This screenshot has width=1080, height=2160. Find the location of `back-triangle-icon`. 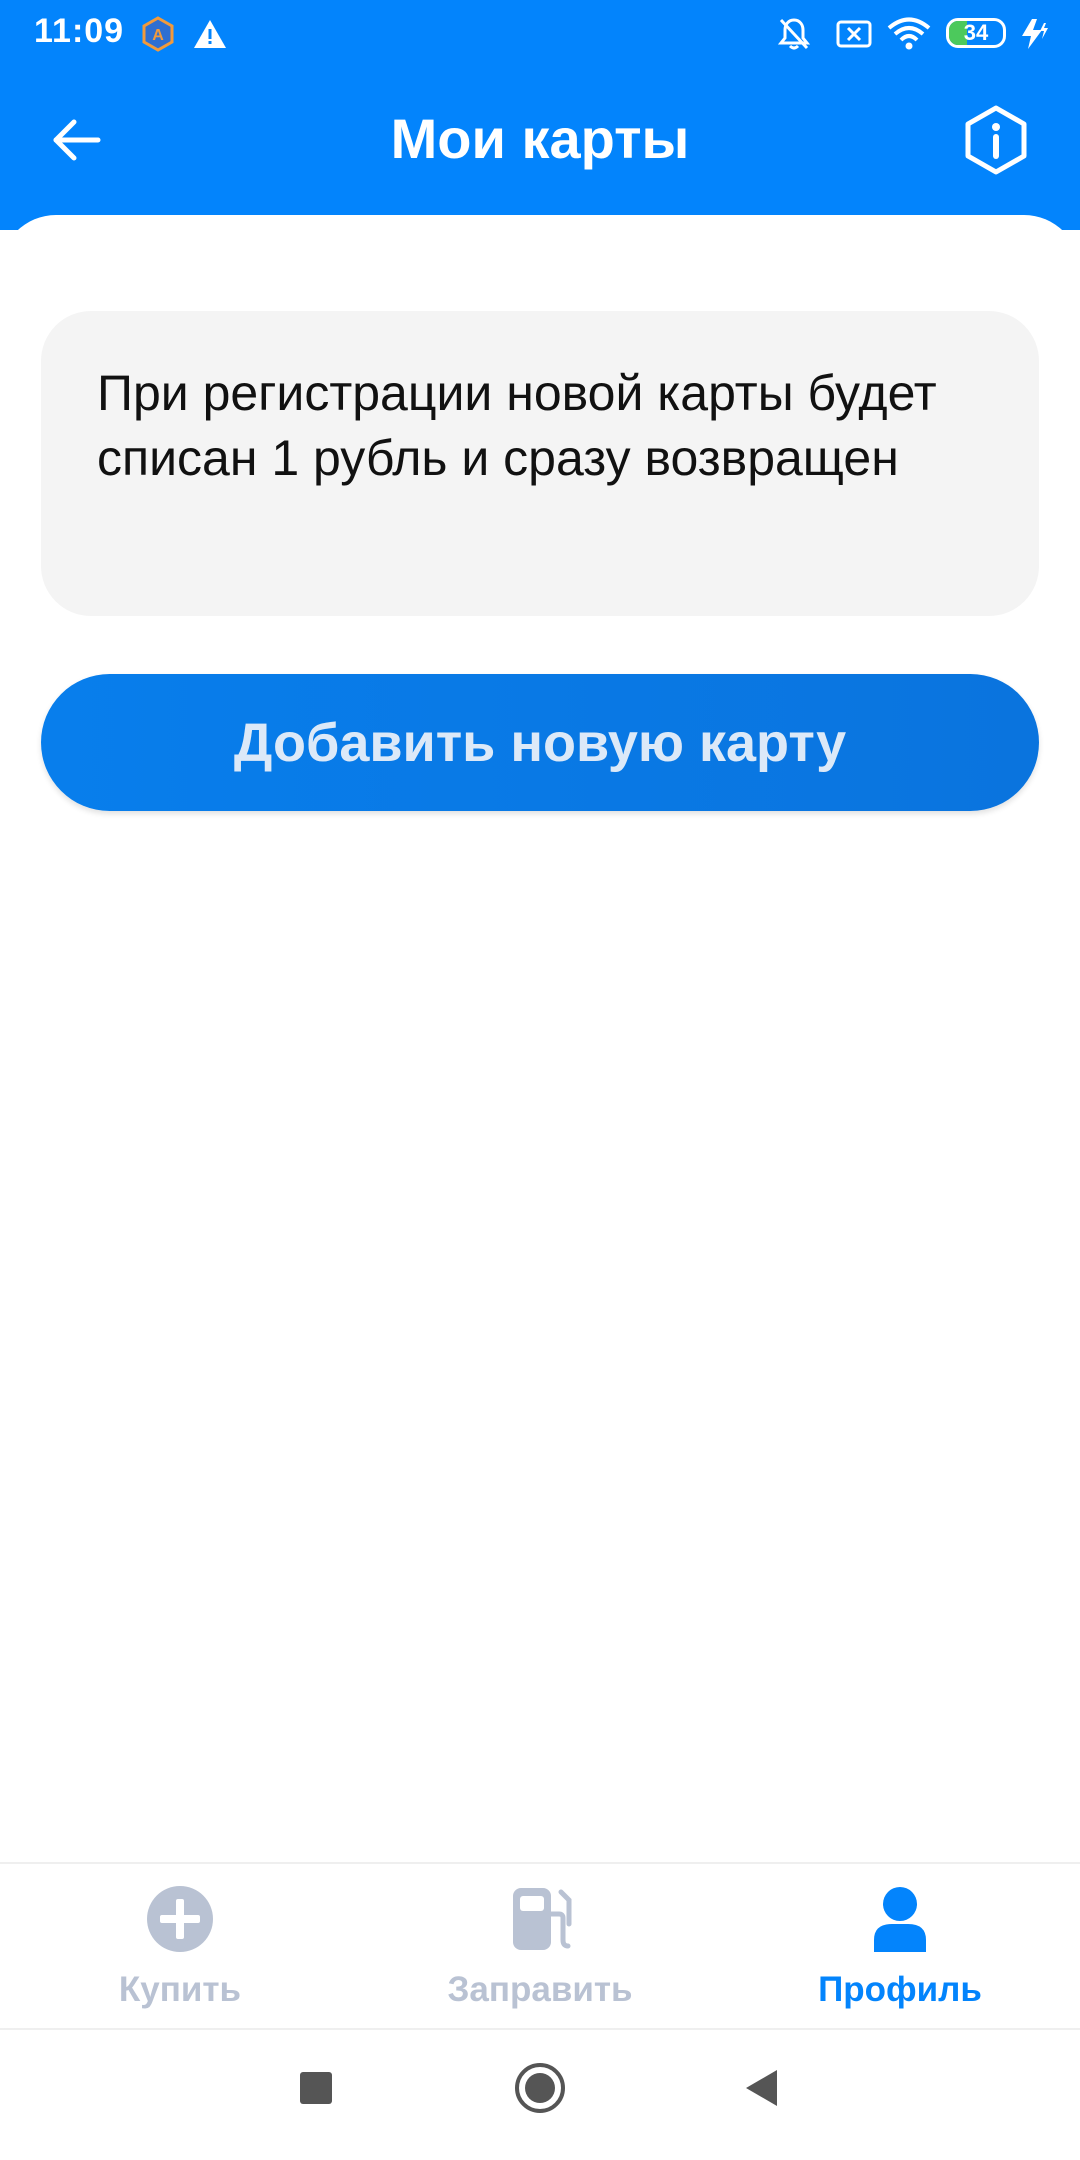

back-triangle-icon is located at coordinates (761, 2088).